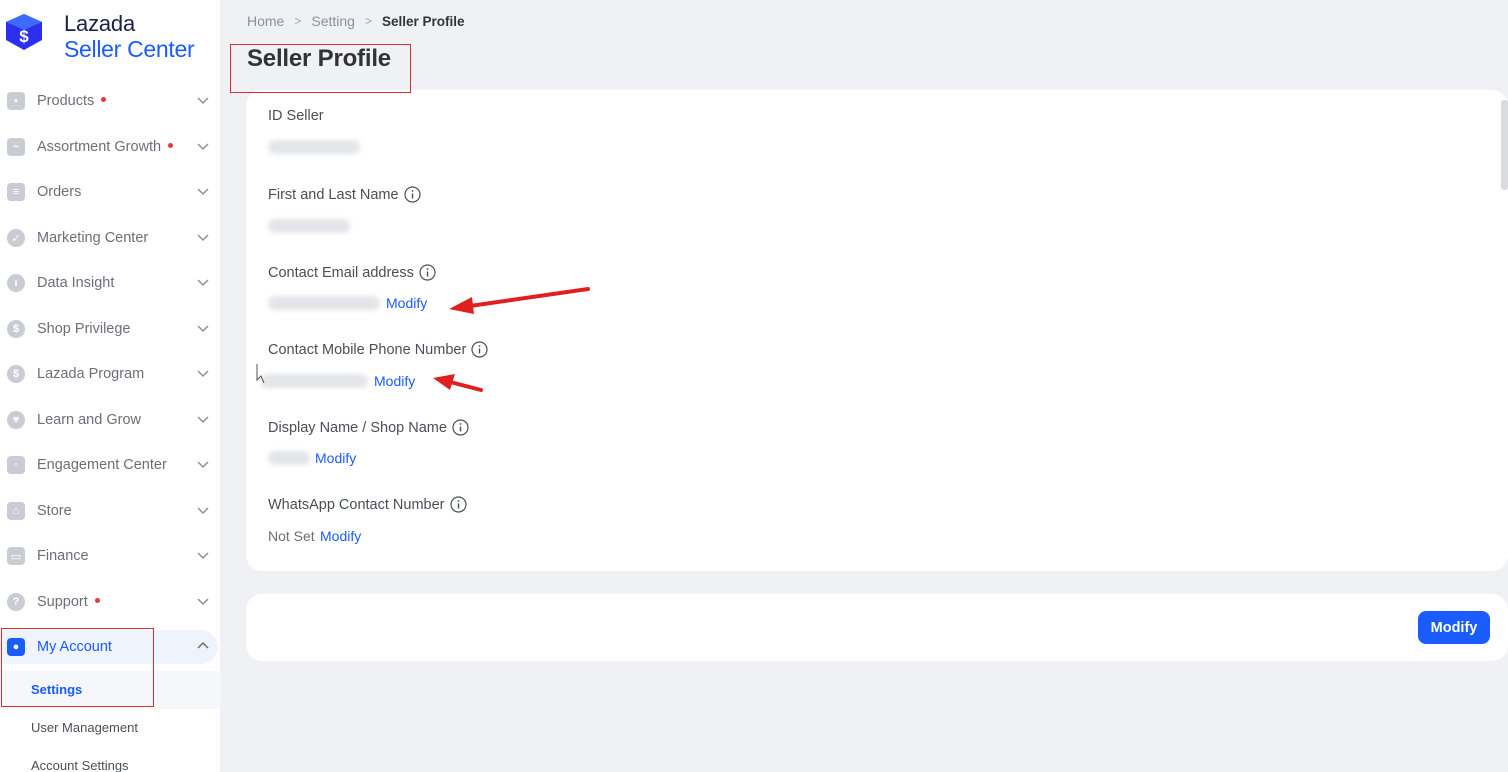 Image resolution: width=1508 pixels, height=772 pixels. Describe the element at coordinates (102, 465) in the screenshot. I see `sidebar-item-label: Engagement Center` at that location.